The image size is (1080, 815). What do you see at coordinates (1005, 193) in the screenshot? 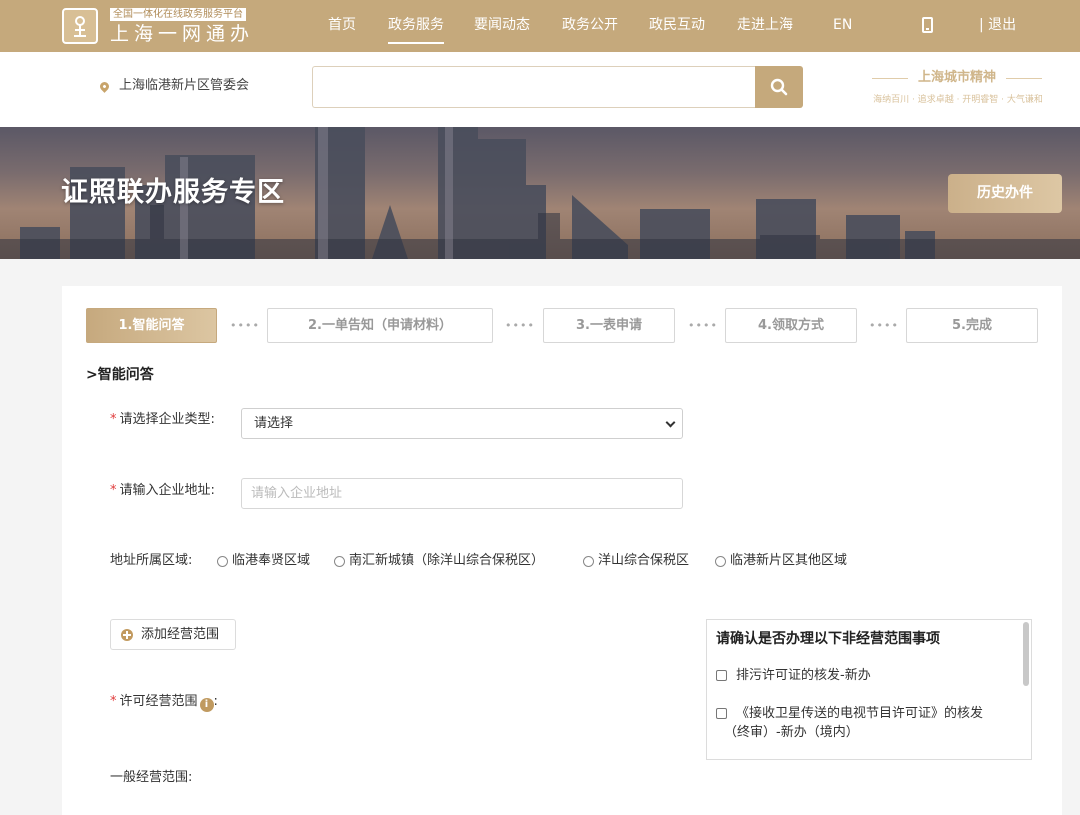
I see `history-cases-button: 历史办件` at bounding box center [1005, 193].